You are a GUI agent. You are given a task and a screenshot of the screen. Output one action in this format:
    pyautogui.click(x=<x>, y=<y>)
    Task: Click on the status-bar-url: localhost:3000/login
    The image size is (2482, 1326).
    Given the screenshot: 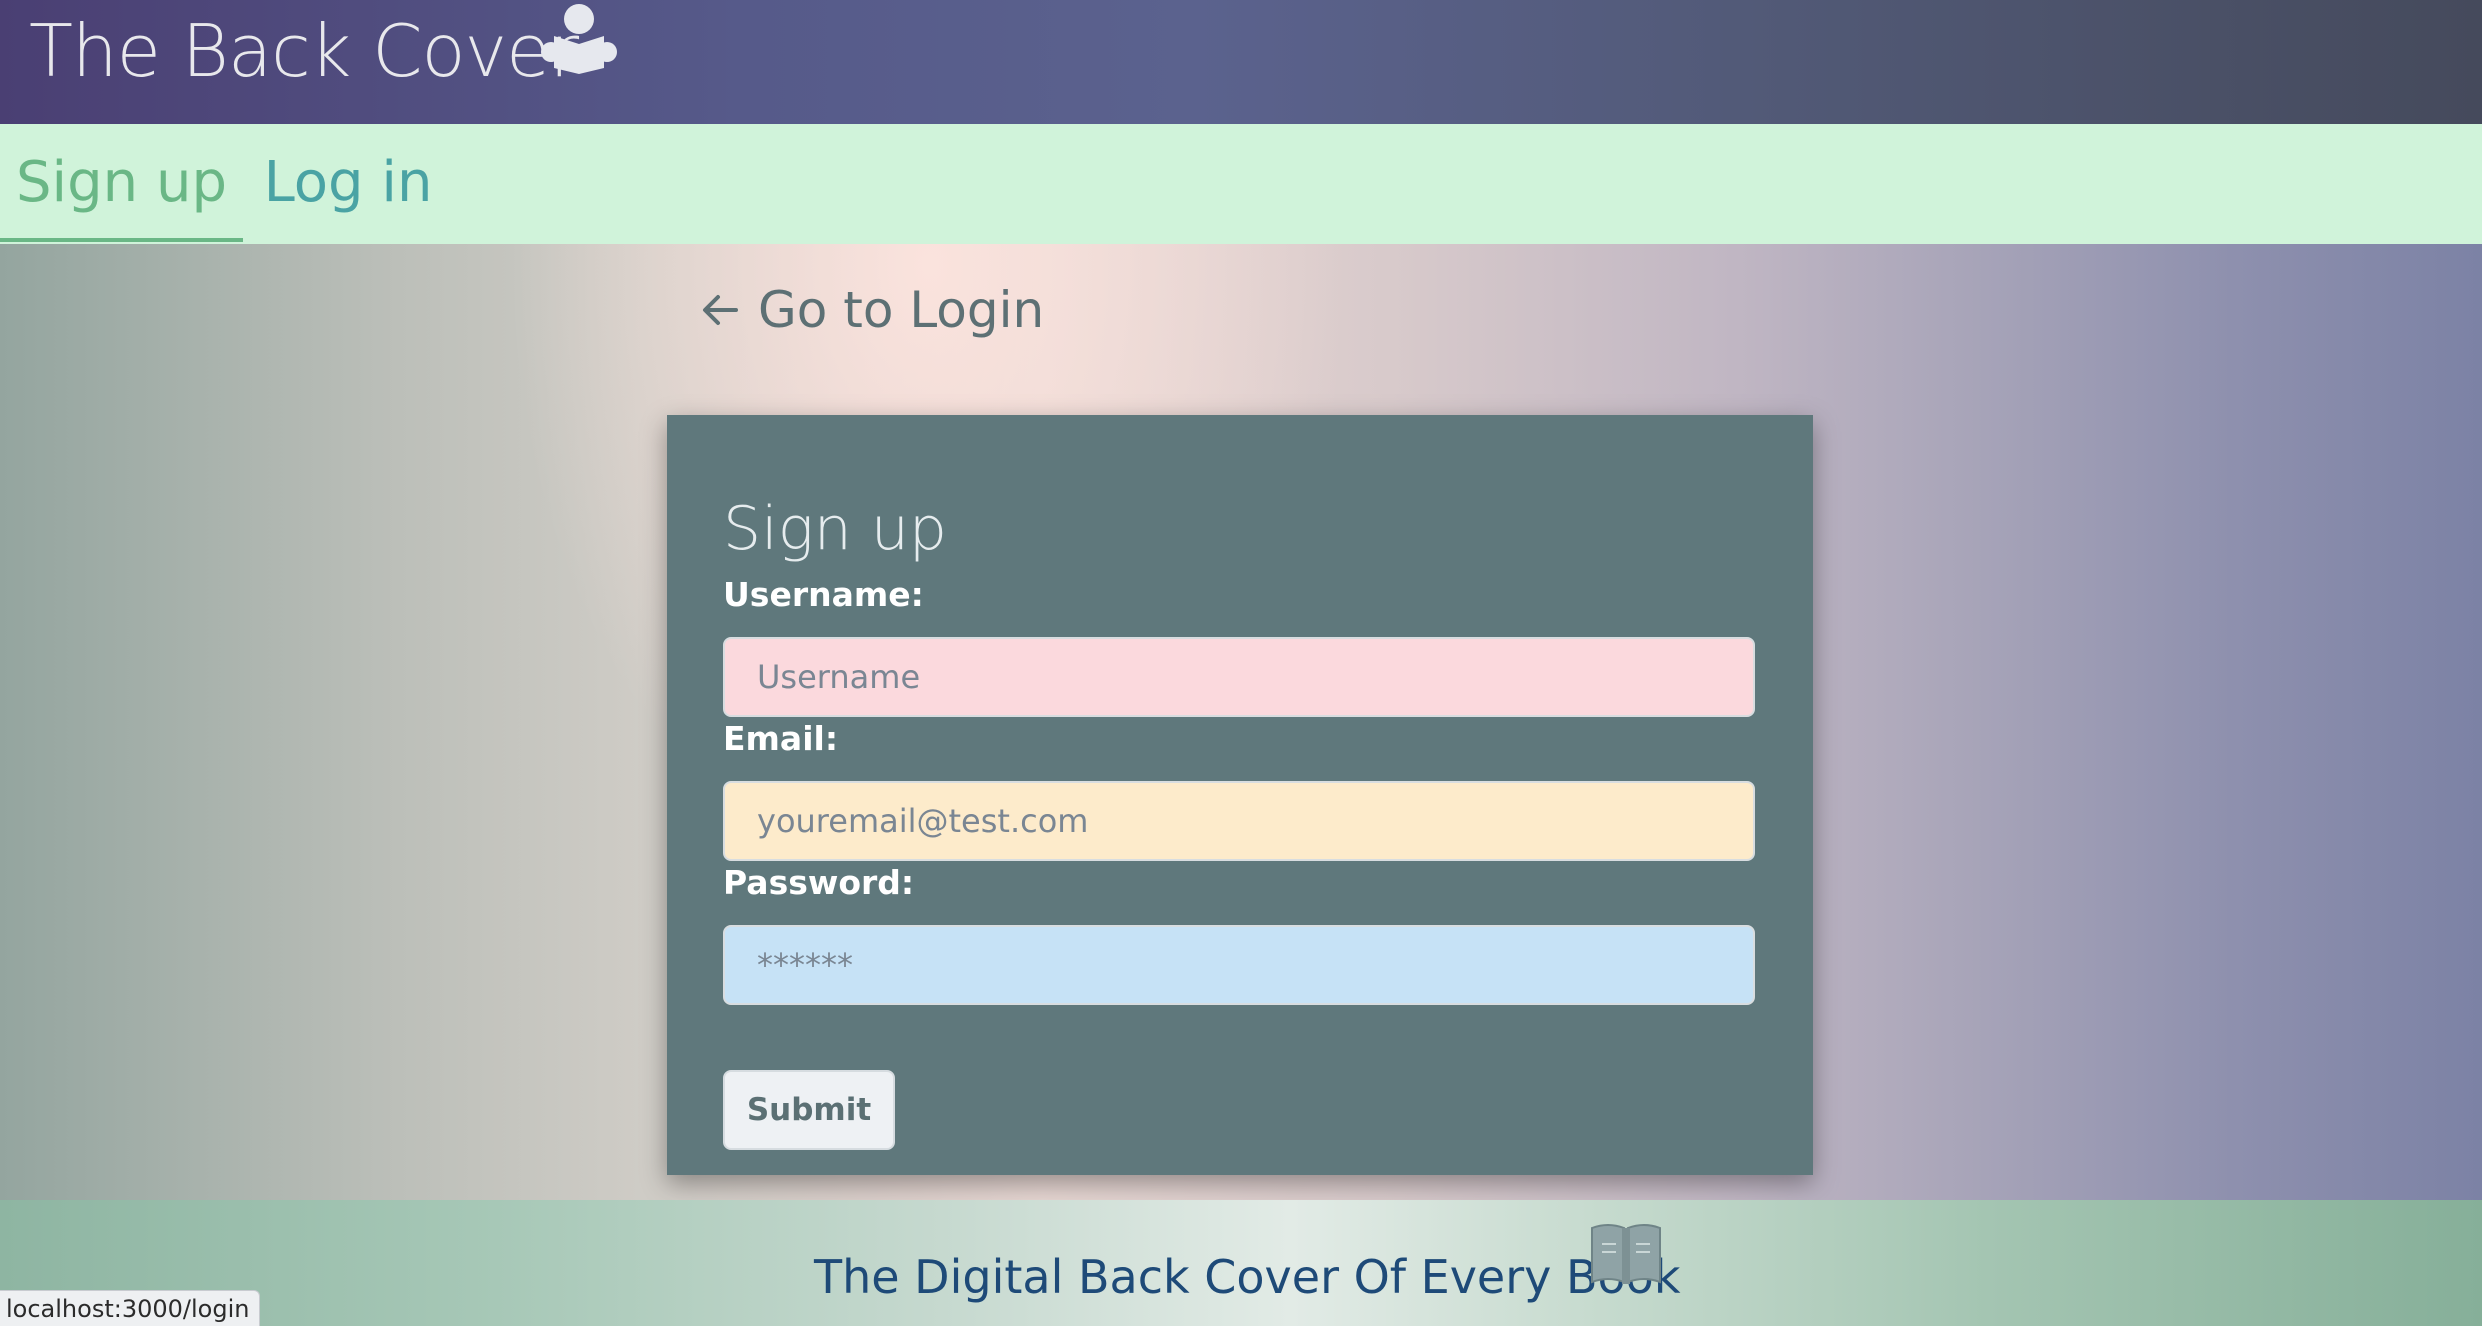 What is the action you would take?
    pyautogui.click(x=130, y=1308)
    